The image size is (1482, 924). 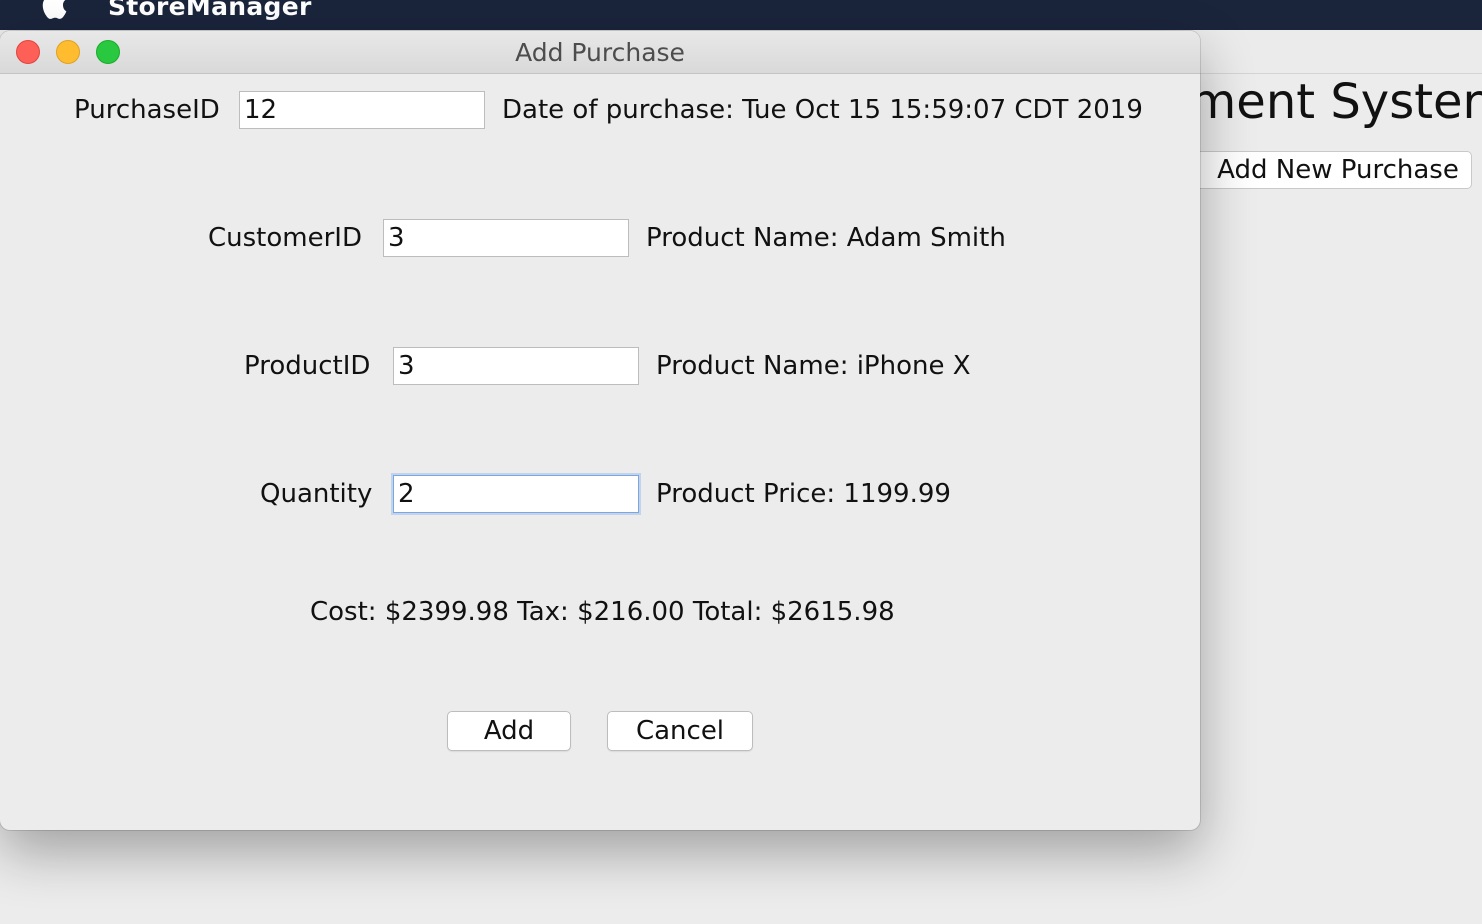 What do you see at coordinates (68, 52) in the screenshot?
I see `minimize-window-icon` at bounding box center [68, 52].